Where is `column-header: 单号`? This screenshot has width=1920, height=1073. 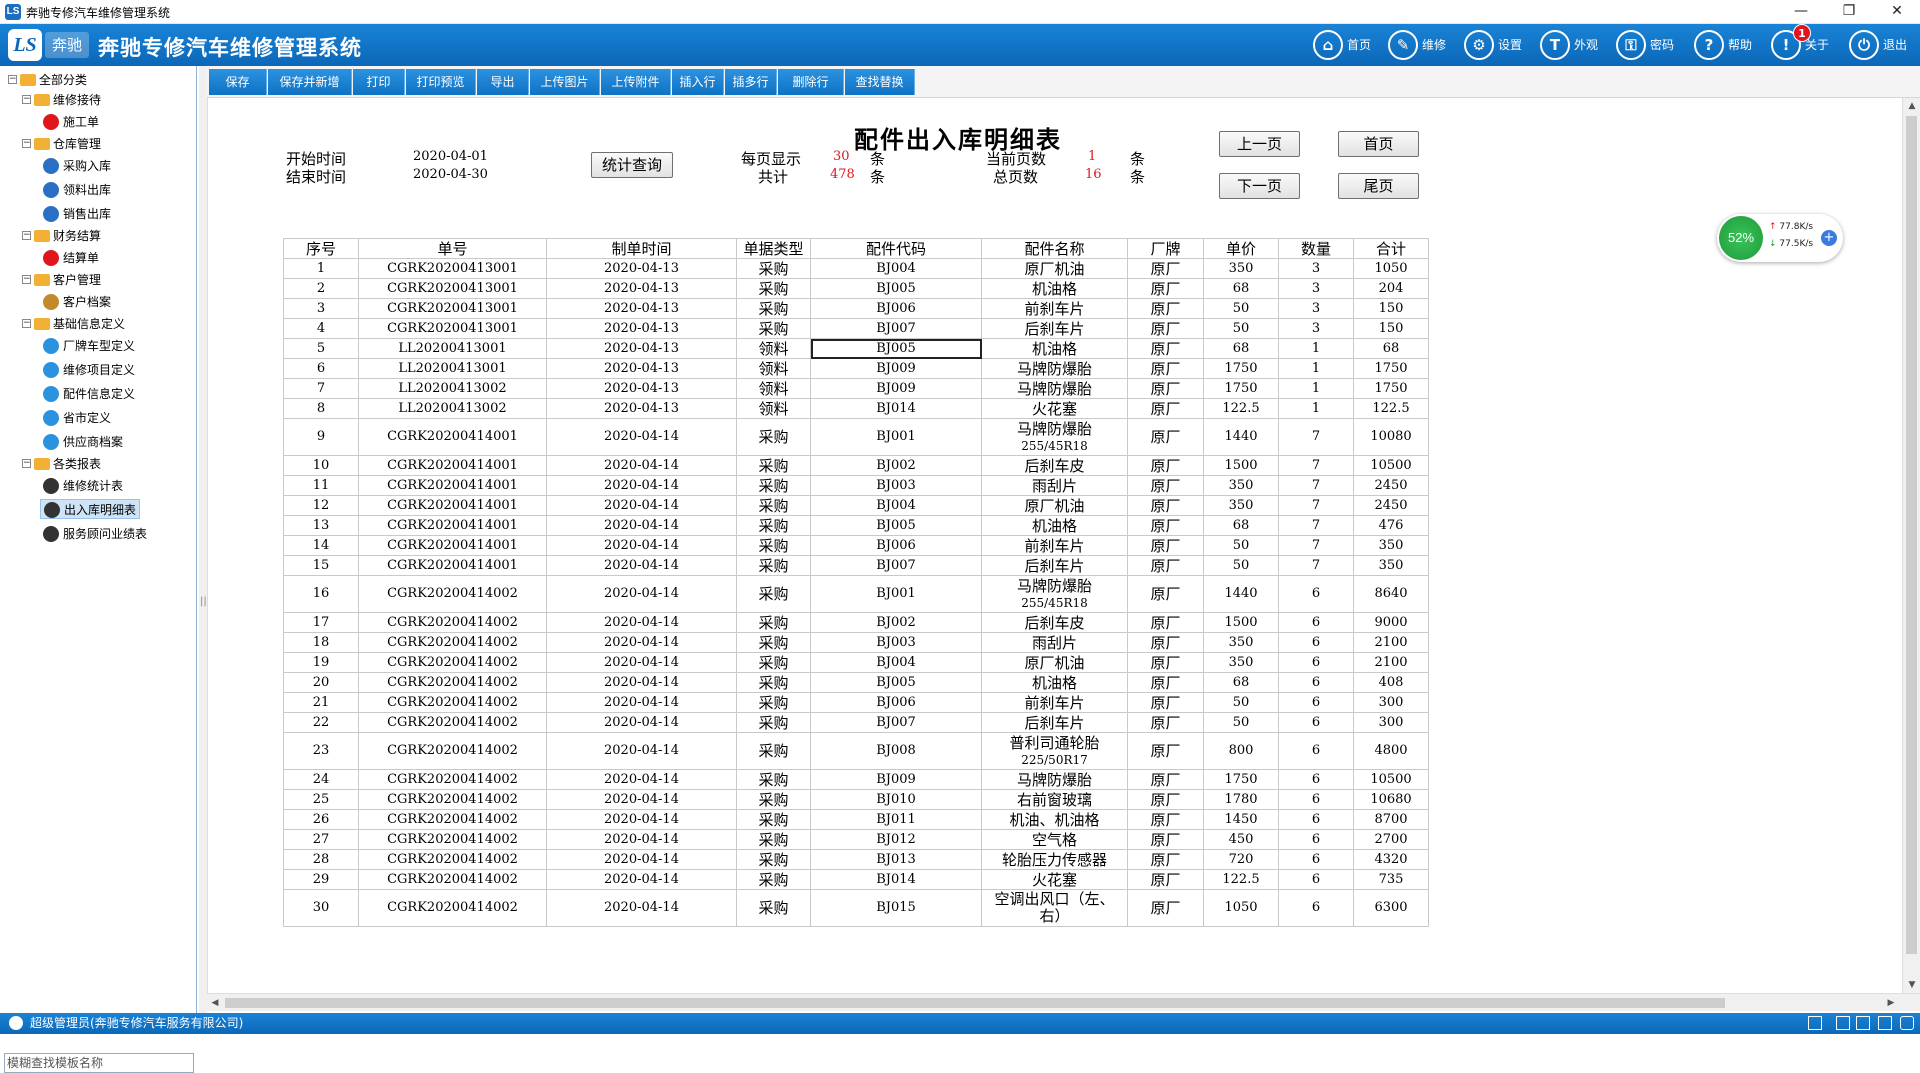
column-header: 单号 is located at coordinates (452, 248).